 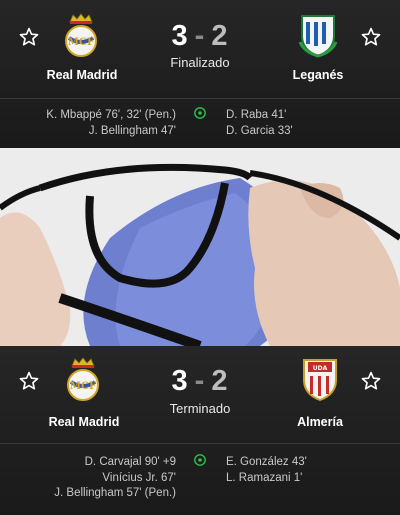 What do you see at coordinates (318, 75) in the screenshot?
I see `match1-away-team: Leganés` at bounding box center [318, 75].